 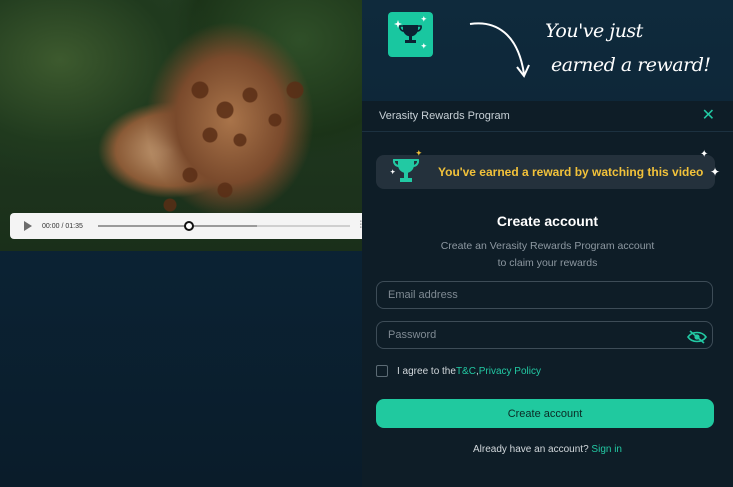 I want to click on terms-agreement: I agree to the T&C , Privacy Policy, so click(x=458, y=371).